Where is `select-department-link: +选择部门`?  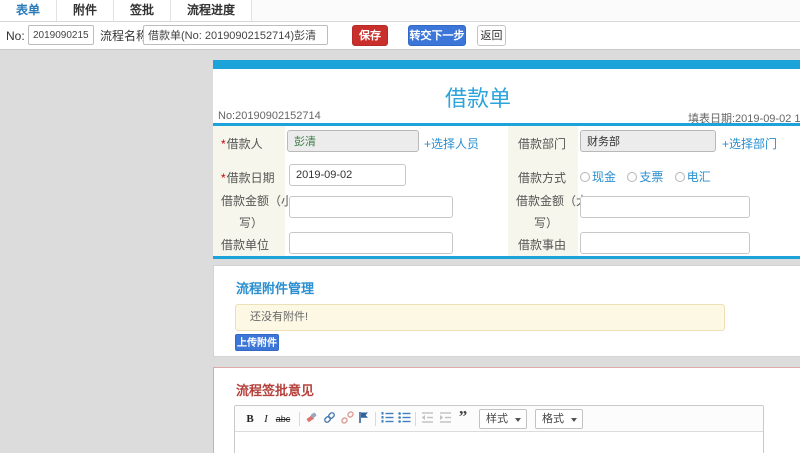 select-department-link: +选择部门 is located at coordinates (749, 143).